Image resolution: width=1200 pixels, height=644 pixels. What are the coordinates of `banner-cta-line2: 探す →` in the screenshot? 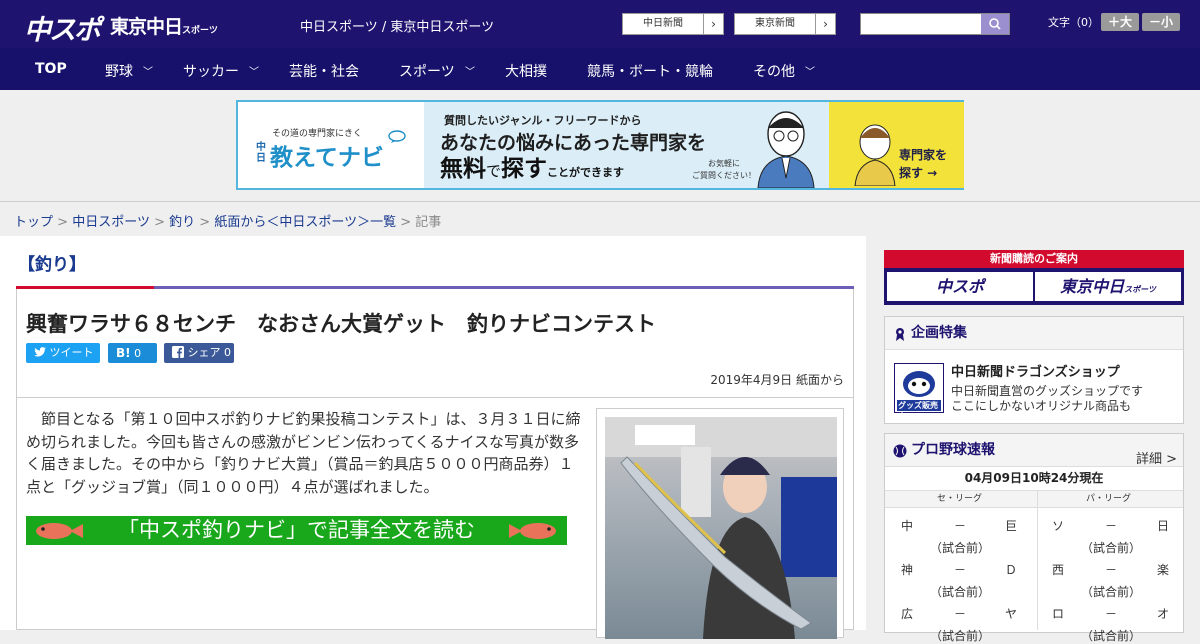 It's located at (918, 173).